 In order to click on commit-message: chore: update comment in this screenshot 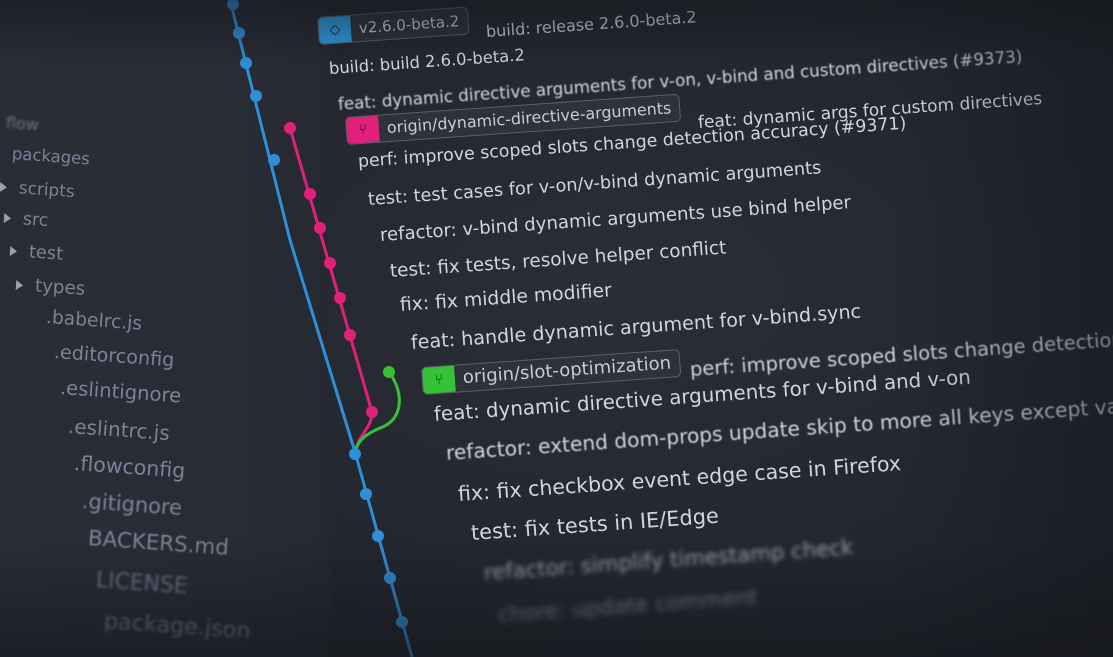, I will do `click(628, 606)`.